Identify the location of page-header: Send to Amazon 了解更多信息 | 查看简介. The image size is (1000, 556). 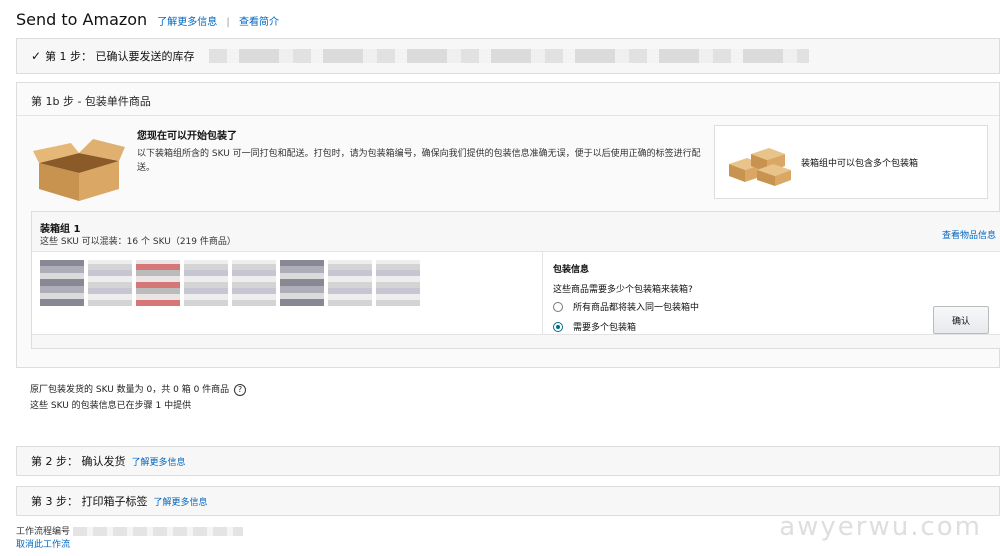
(147, 19).